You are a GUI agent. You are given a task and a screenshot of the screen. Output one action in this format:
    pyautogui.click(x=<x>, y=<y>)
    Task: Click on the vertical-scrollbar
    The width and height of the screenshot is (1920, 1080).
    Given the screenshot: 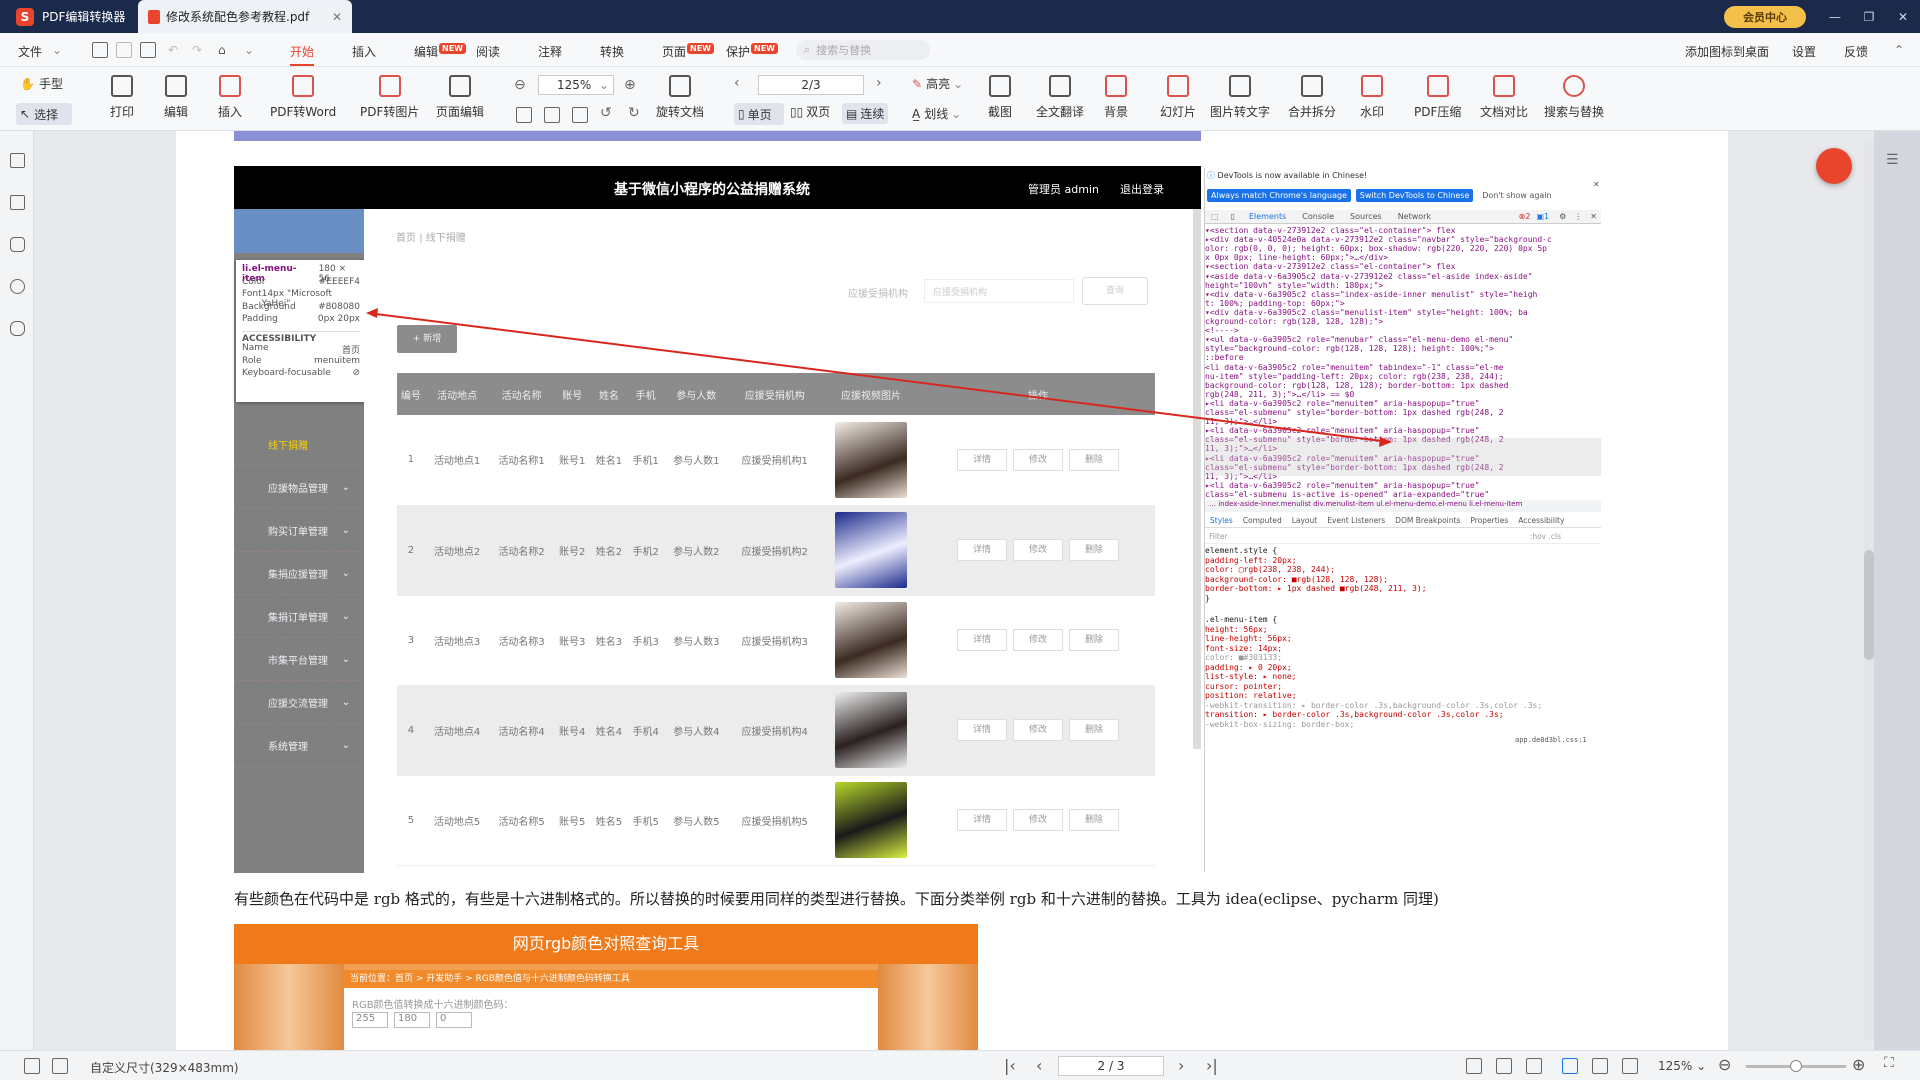 What is the action you would take?
    pyautogui.click(x=1869, y=590)
    